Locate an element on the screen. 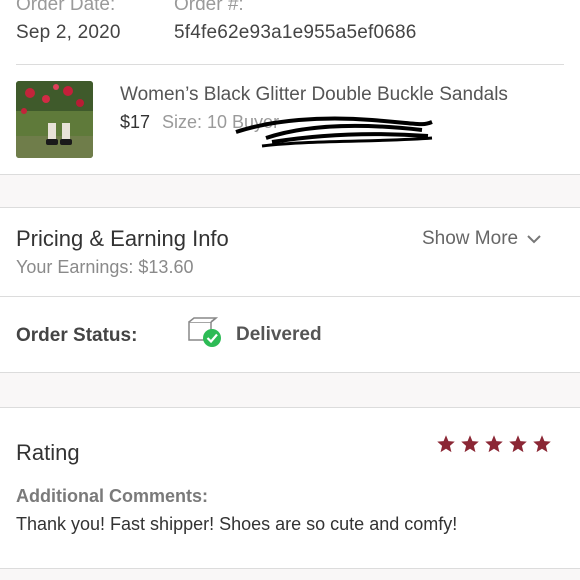 This screenshot has width=580, height=580. chevron-down-icon is located at coordinates (534, 239).